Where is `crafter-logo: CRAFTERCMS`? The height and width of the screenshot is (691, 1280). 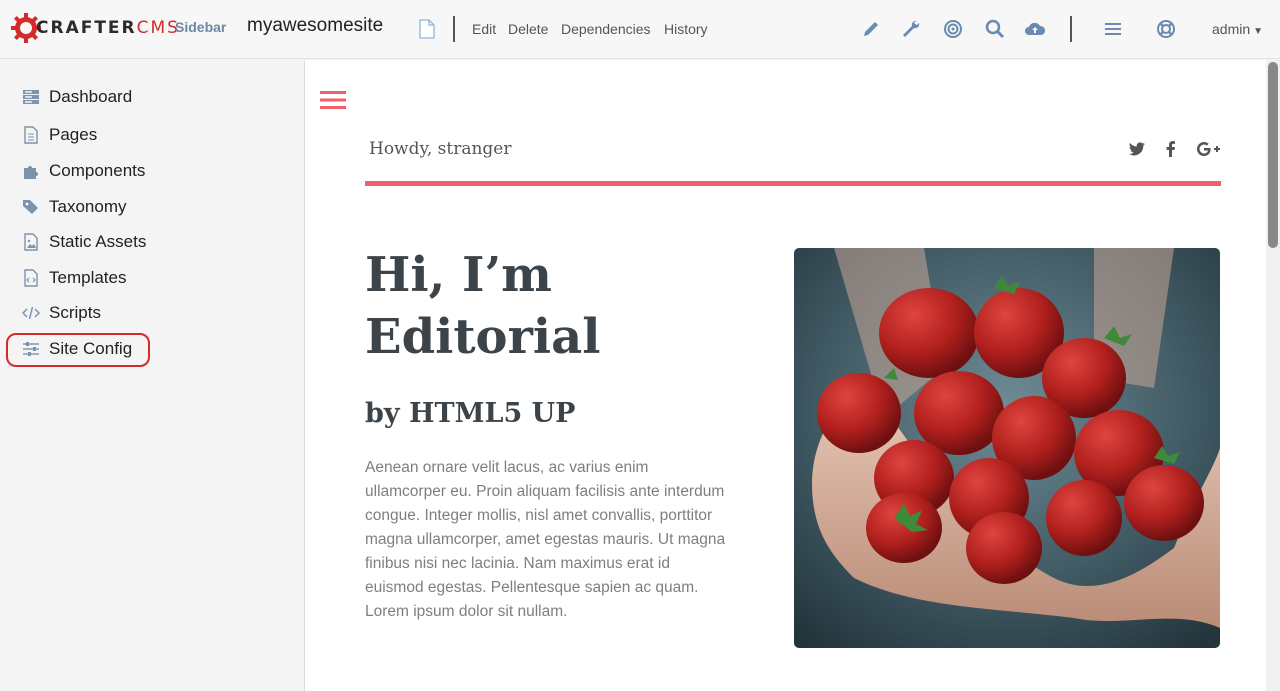
crafter-logo: CRAFTERCMS is located at coordinates (95, 28).